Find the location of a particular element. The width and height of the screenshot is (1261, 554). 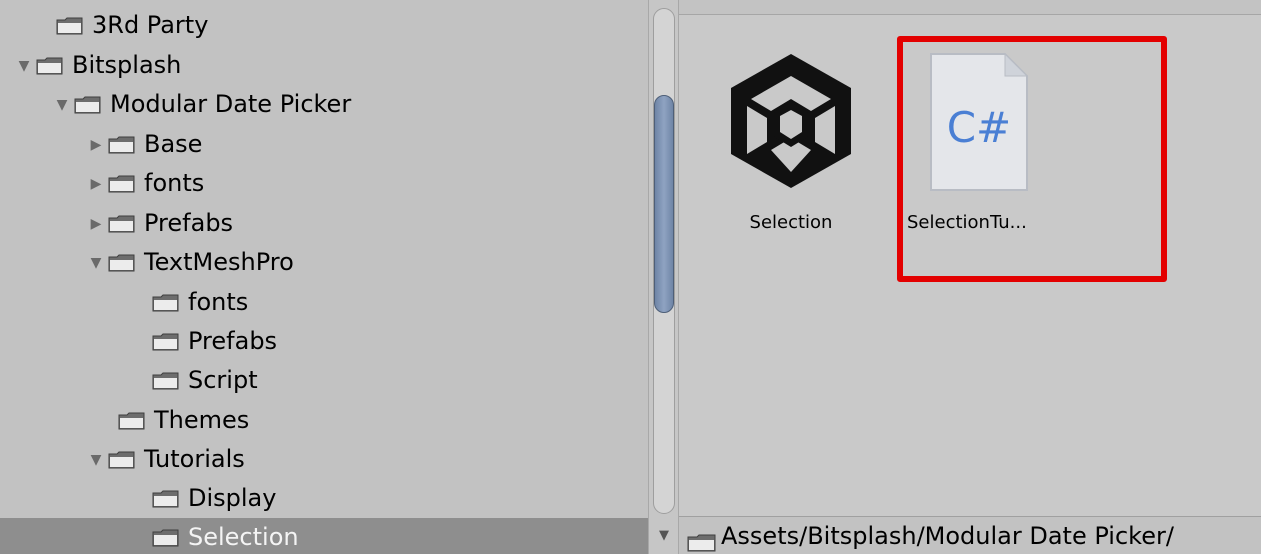

asset-item-selection-scene: Selection is located at coordinates (791, 147).